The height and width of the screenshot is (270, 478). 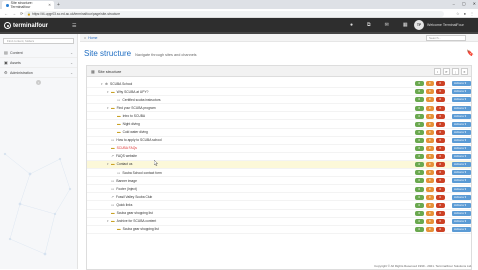 What do you see at coordinates (92, 38) in the screenshot?
I see `breadcrumb-home-link: Home` at bounding box center [92, 38].